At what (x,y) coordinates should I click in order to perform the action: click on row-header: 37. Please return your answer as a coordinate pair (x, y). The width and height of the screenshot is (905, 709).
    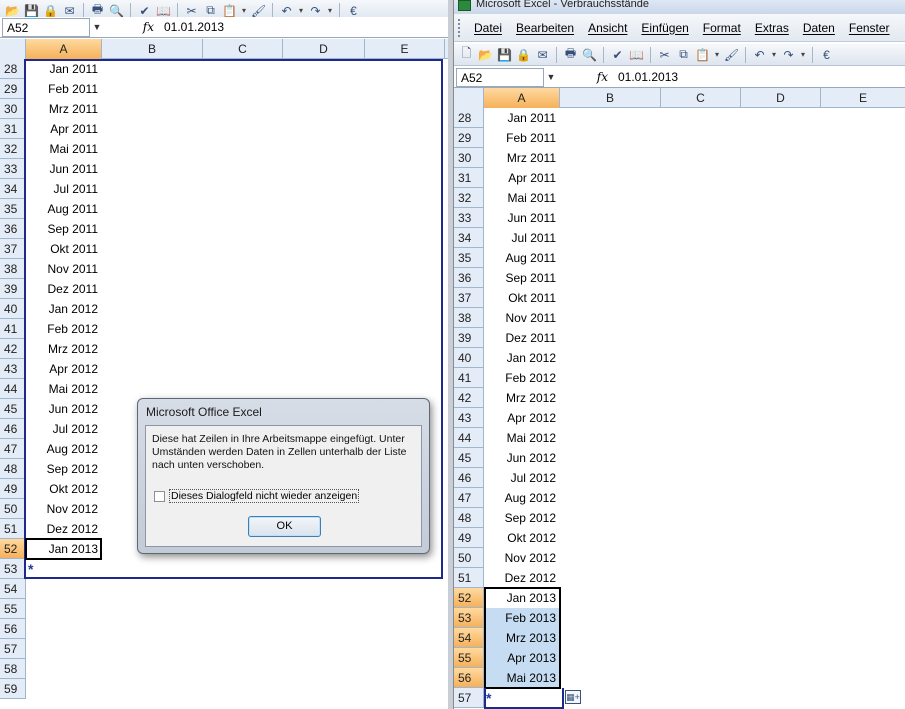
    Looking at the image, I should click on (13, 249).